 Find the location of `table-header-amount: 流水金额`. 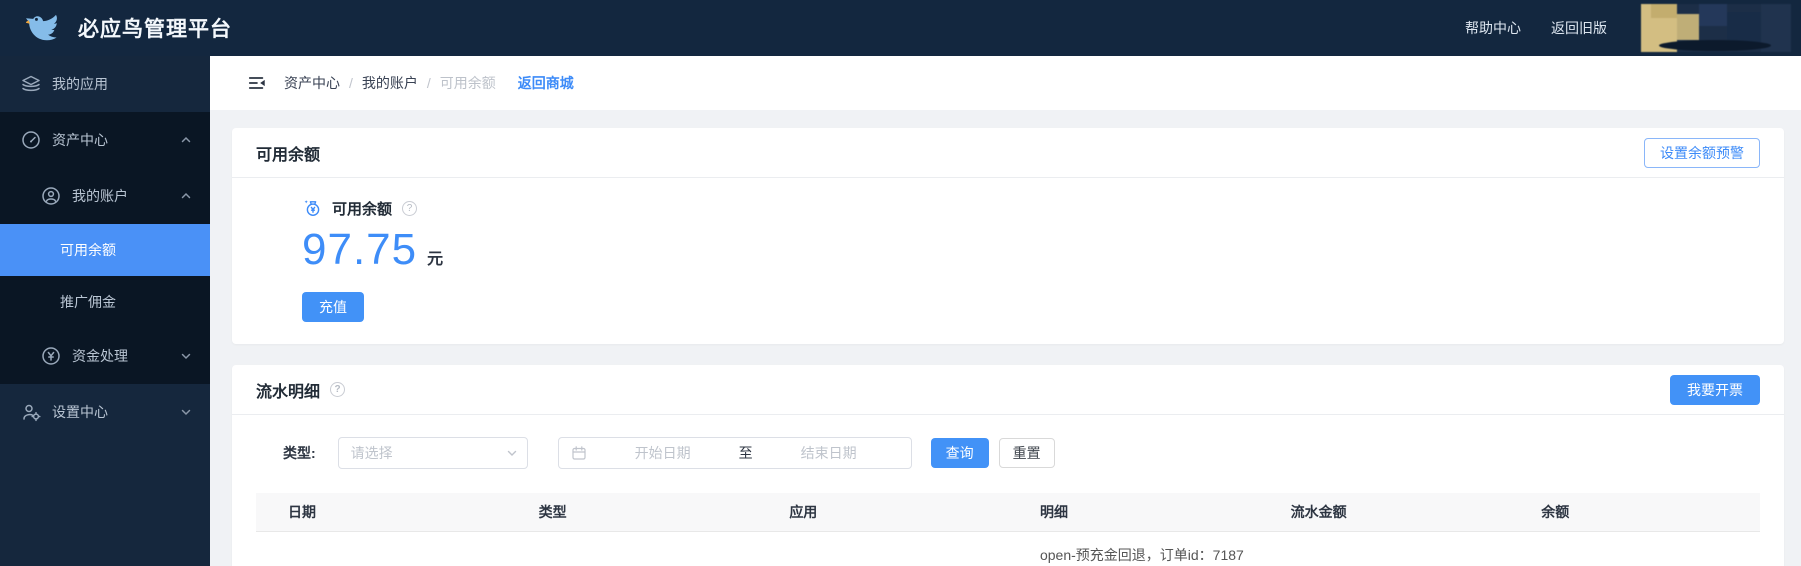

table-header-amount: 流水金额 is located at coordinates (1384, 512).